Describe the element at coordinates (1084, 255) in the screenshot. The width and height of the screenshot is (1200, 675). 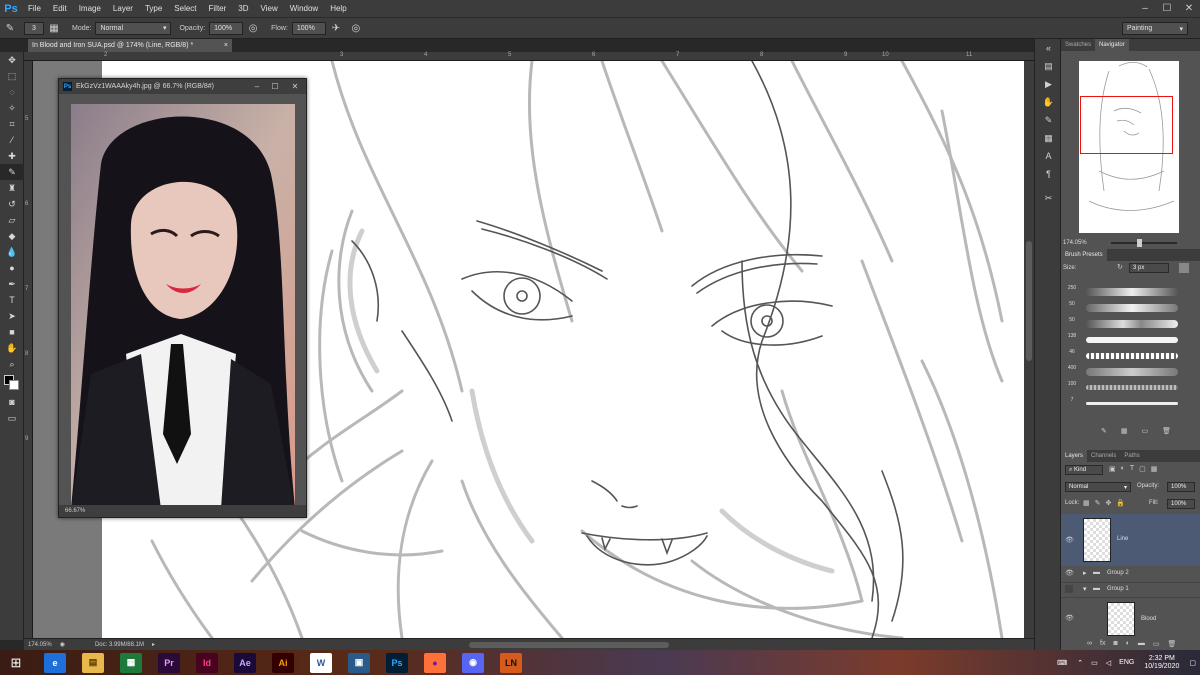
I see `tab-brush-presets: Brush Presets` at that location.